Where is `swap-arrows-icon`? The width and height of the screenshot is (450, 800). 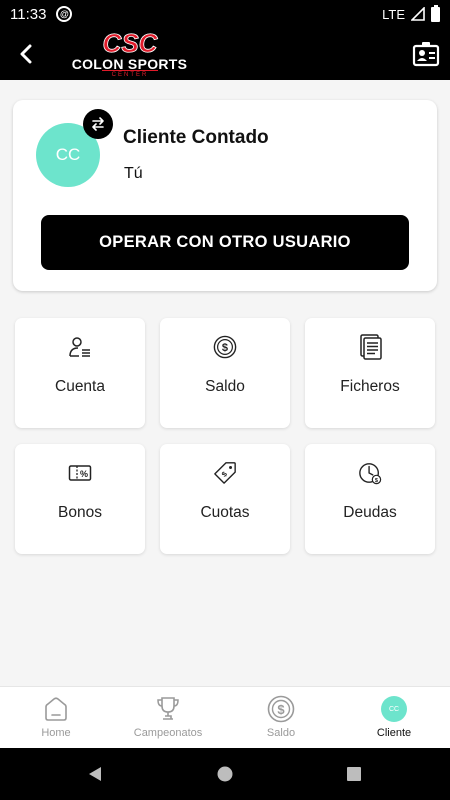
swap-arrows-icon is located at coordinates (98, 124).